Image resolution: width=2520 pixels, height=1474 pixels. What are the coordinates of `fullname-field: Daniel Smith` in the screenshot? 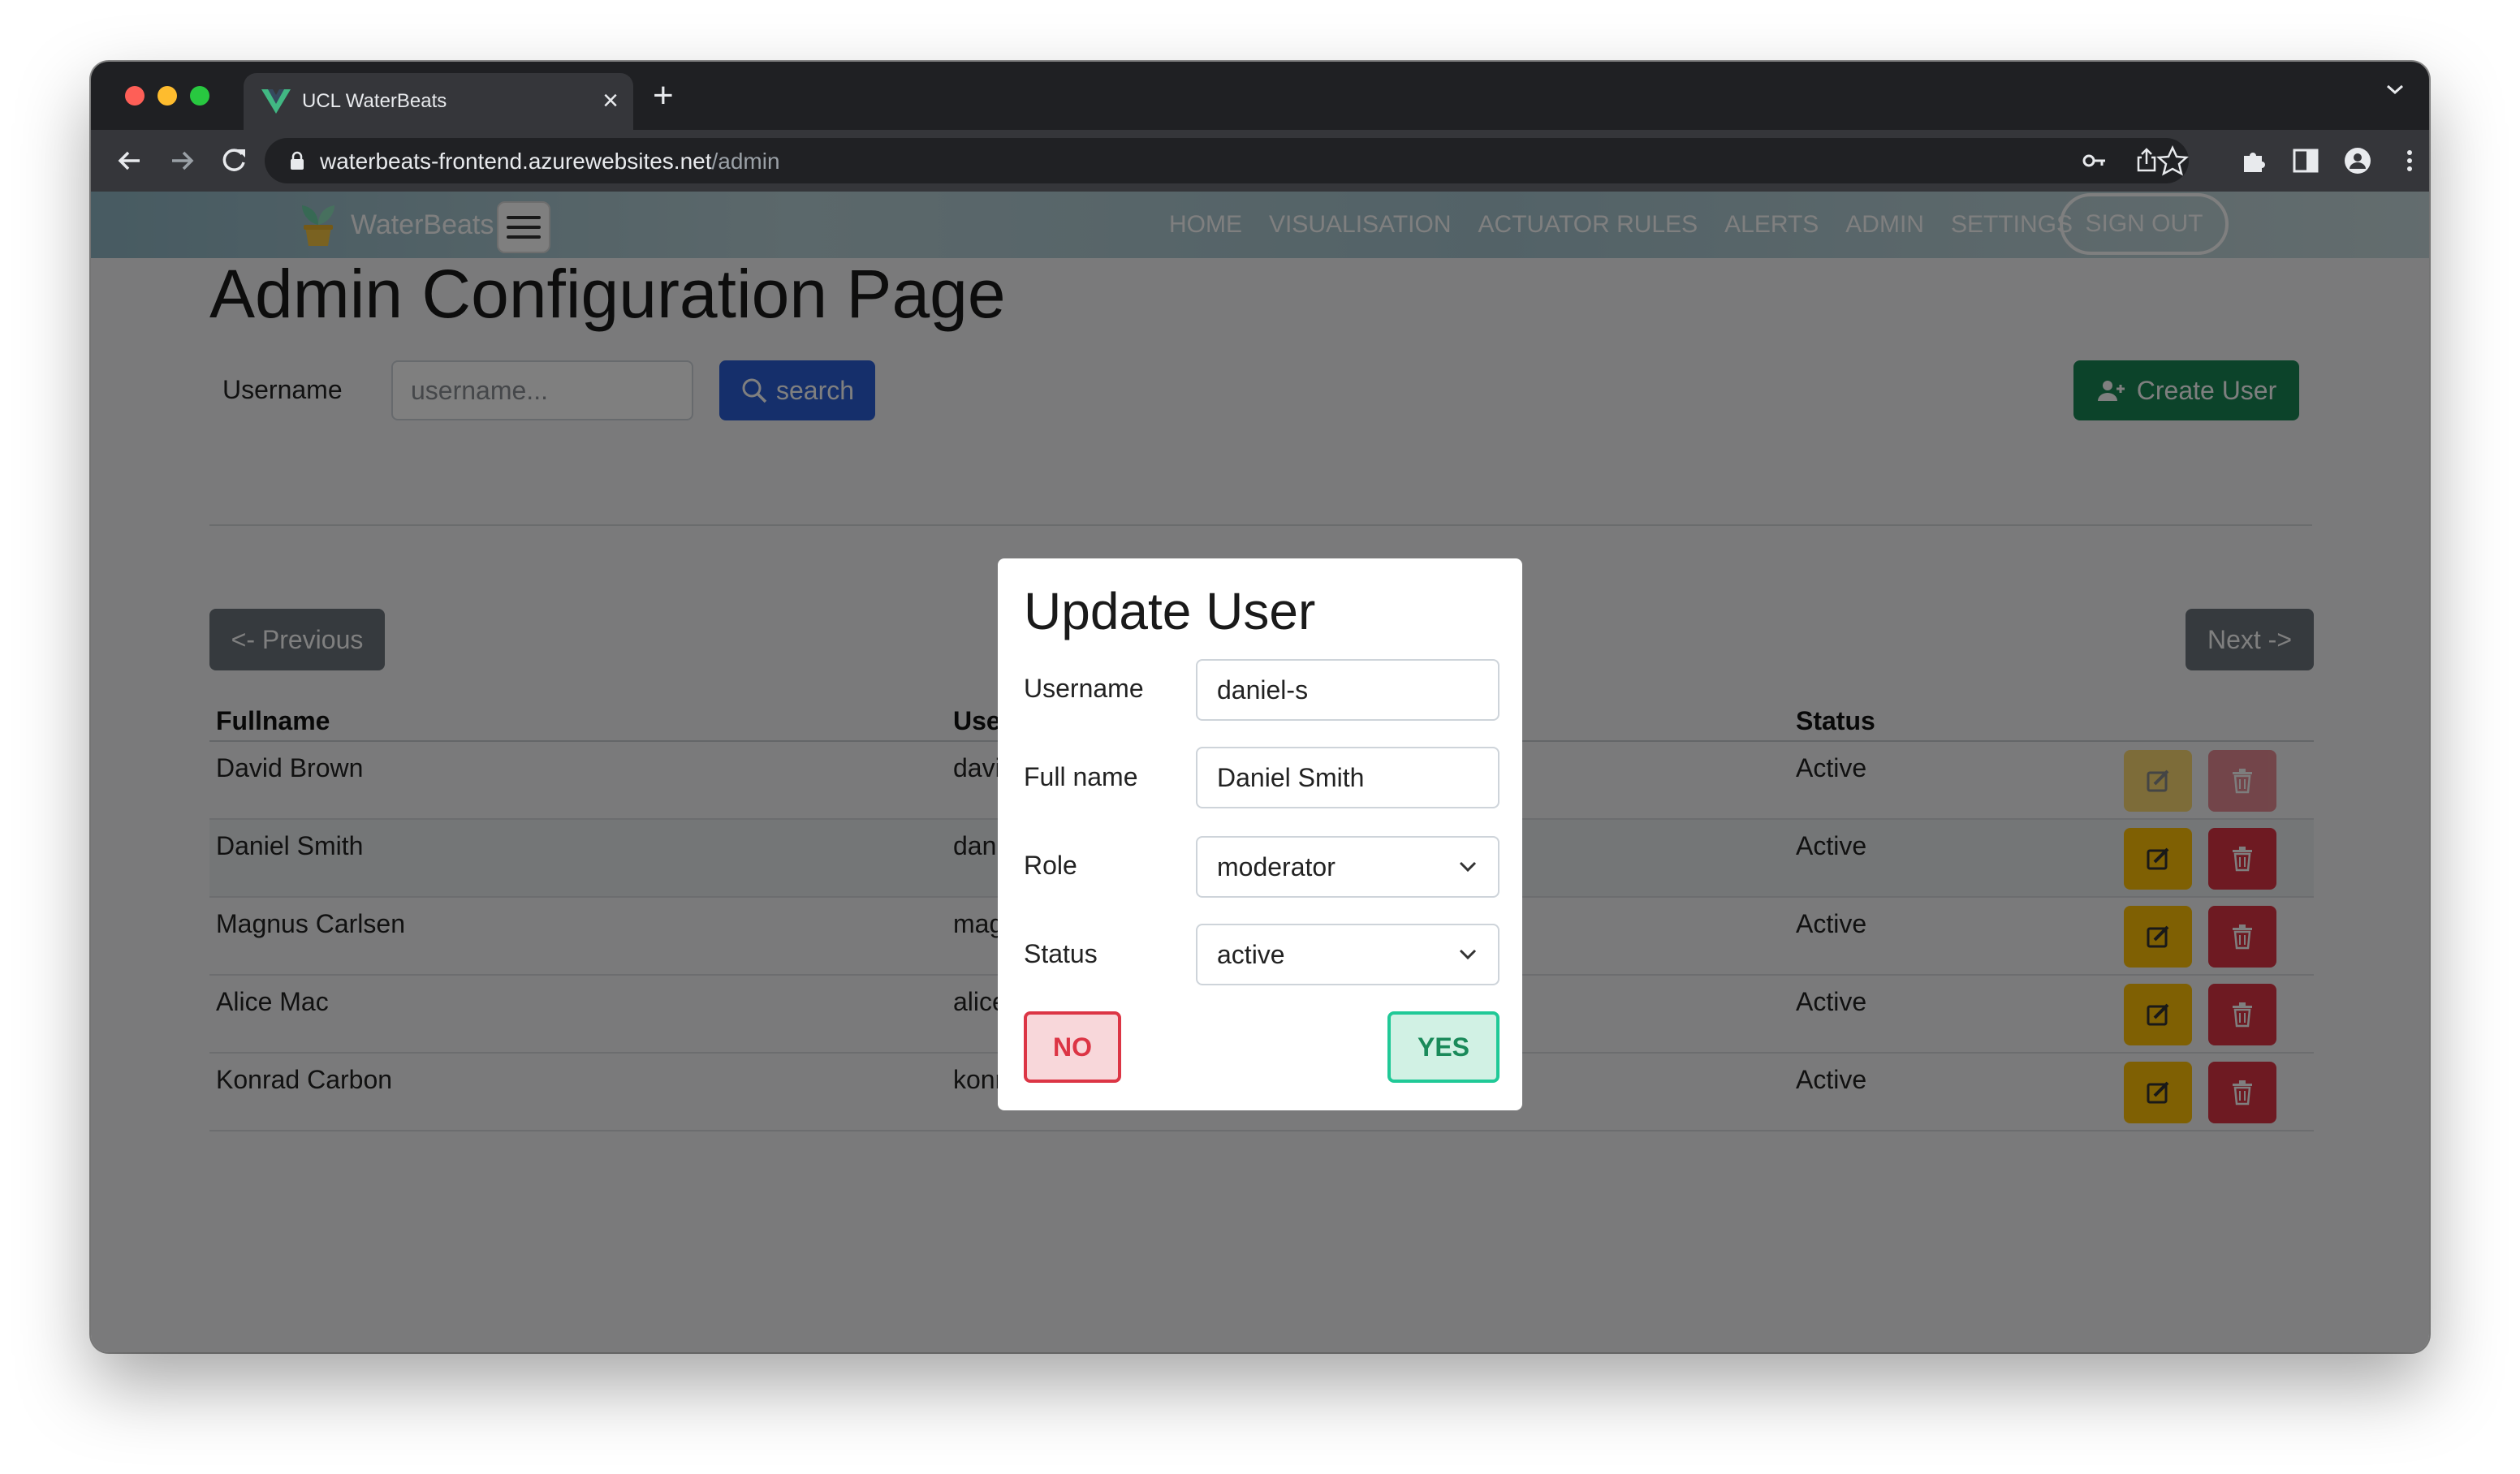 It's located at (1347, 777).